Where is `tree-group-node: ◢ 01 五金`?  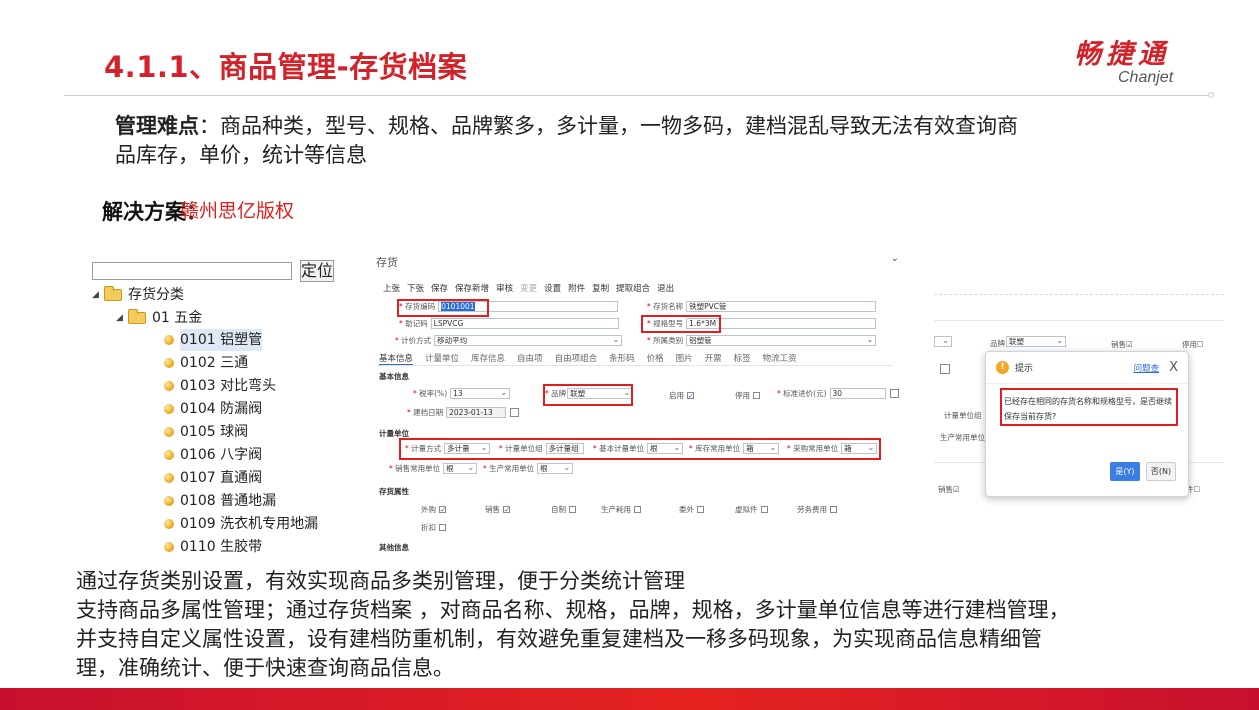 tree-group-node: ◢ 01 五金 is located at coordinates (159, 318).